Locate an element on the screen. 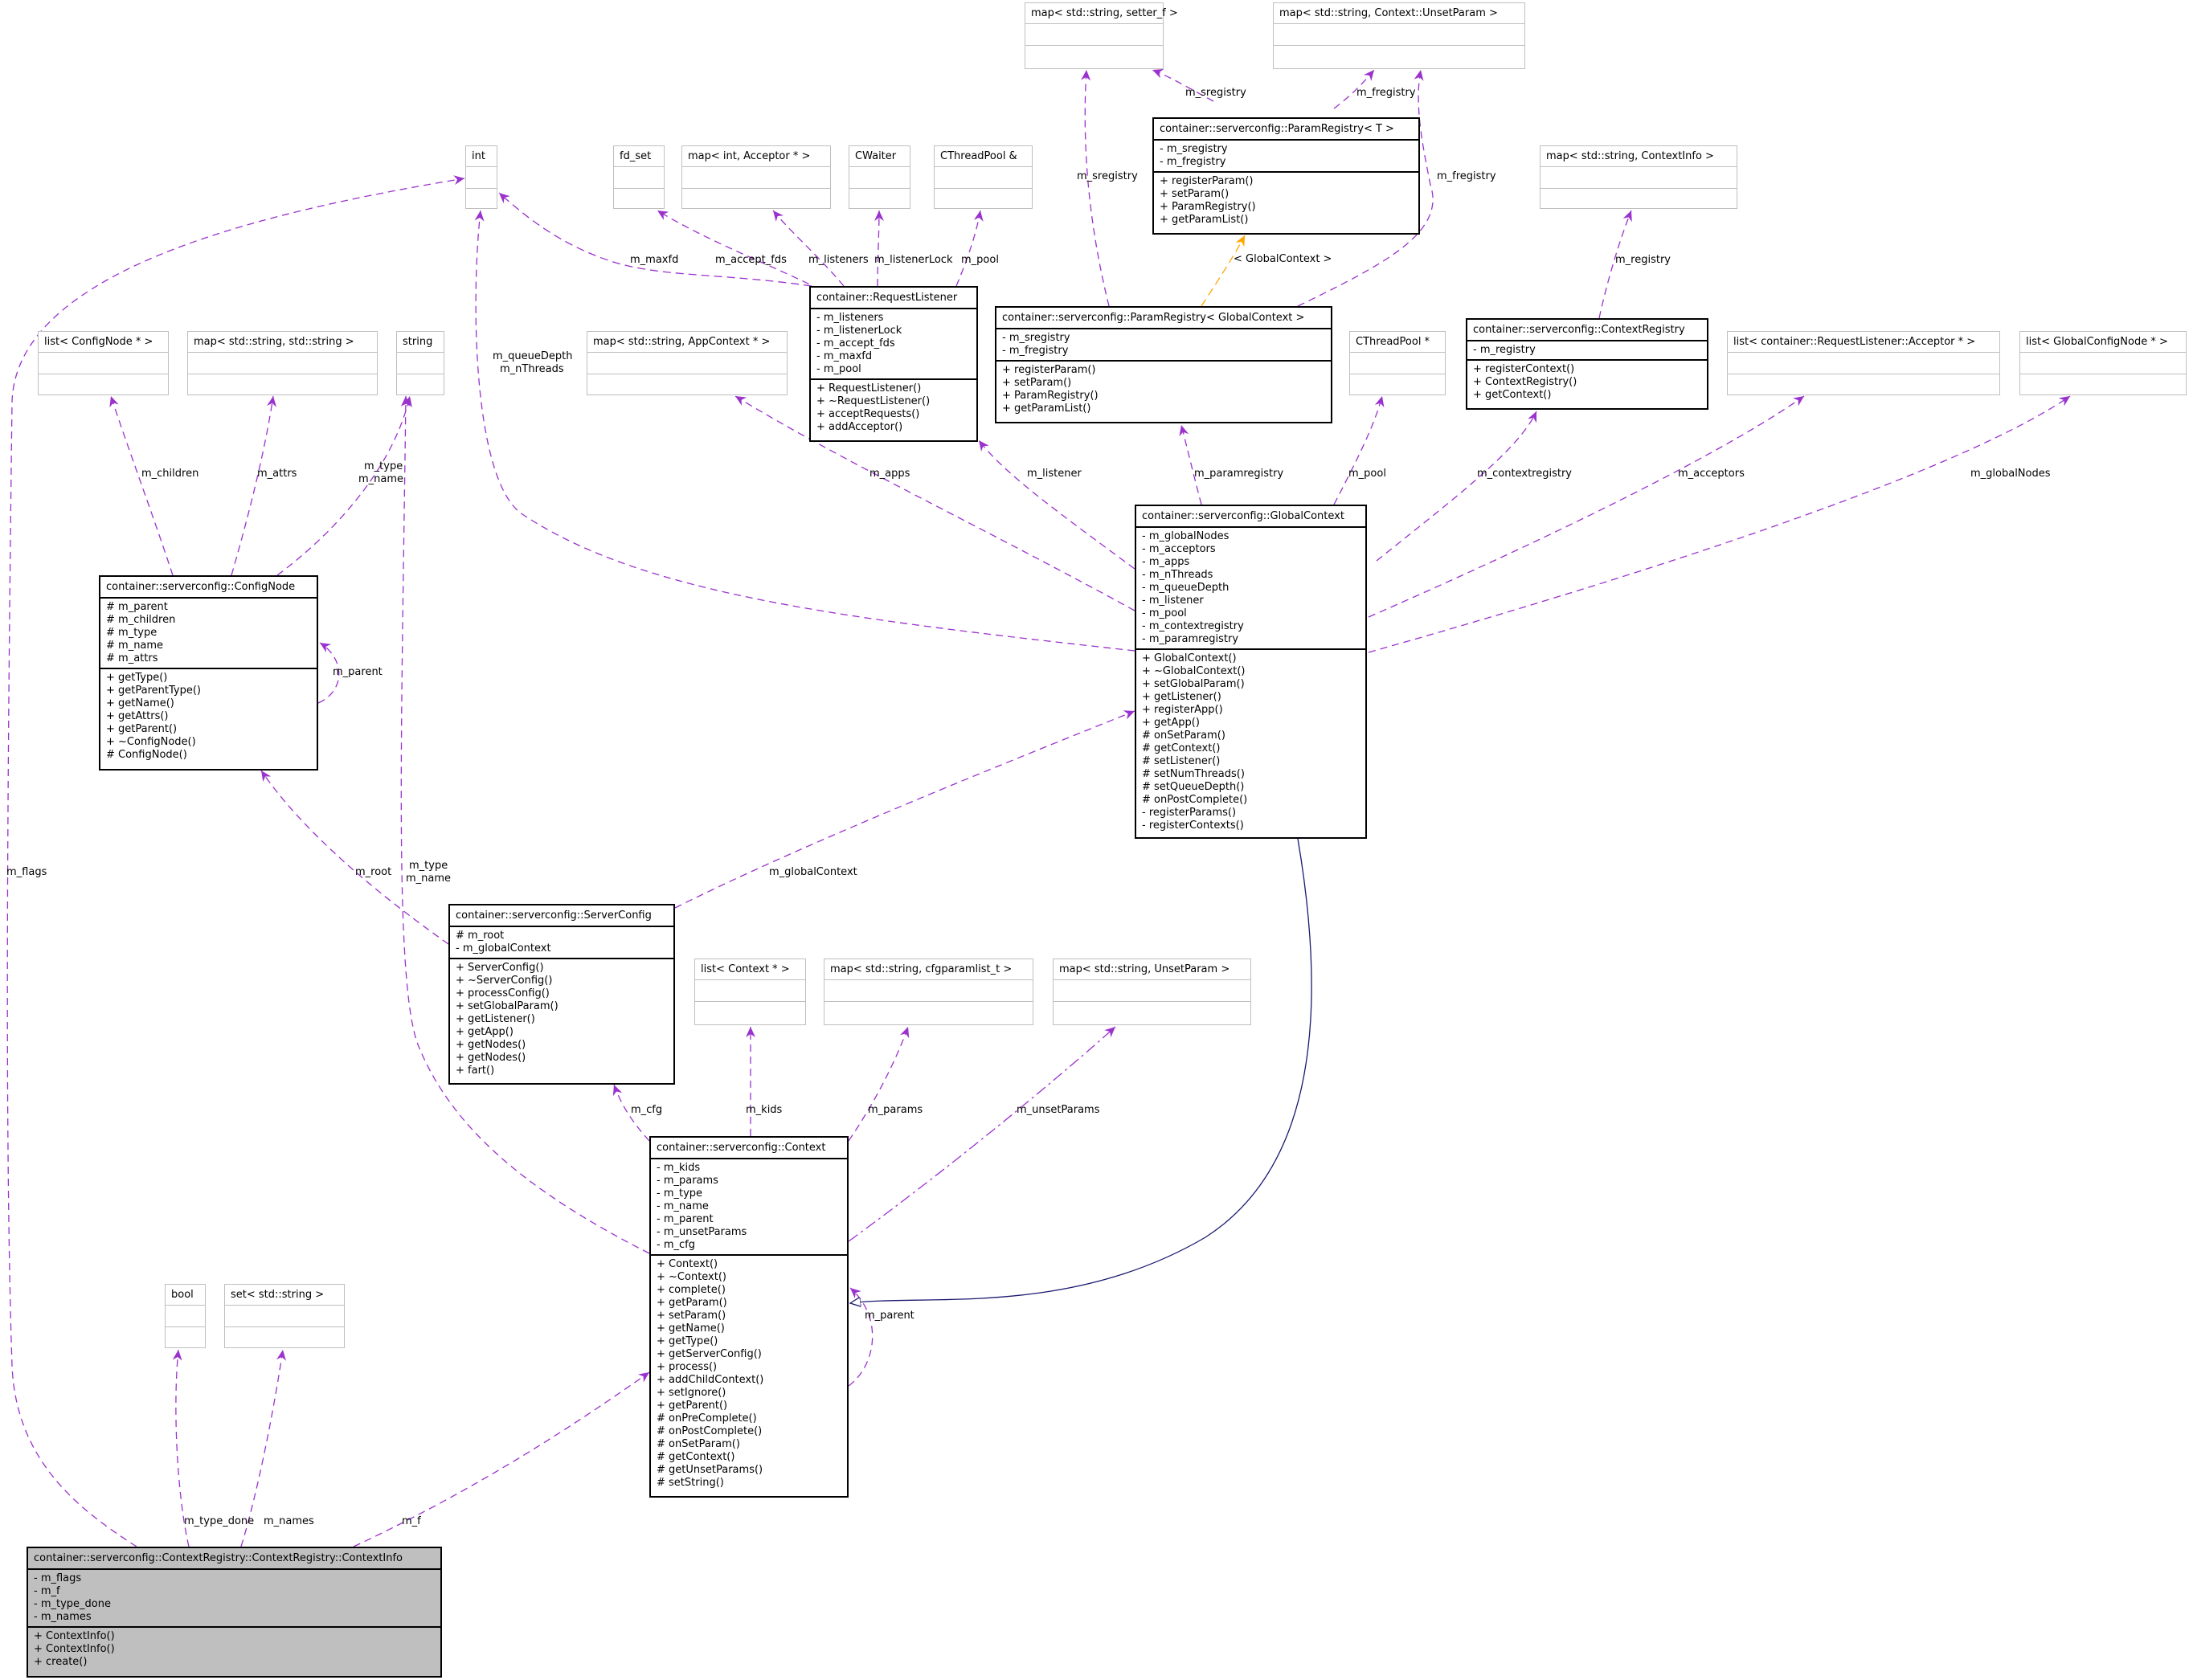  method: + ServerConfig() is located at coordinates (500, 968).